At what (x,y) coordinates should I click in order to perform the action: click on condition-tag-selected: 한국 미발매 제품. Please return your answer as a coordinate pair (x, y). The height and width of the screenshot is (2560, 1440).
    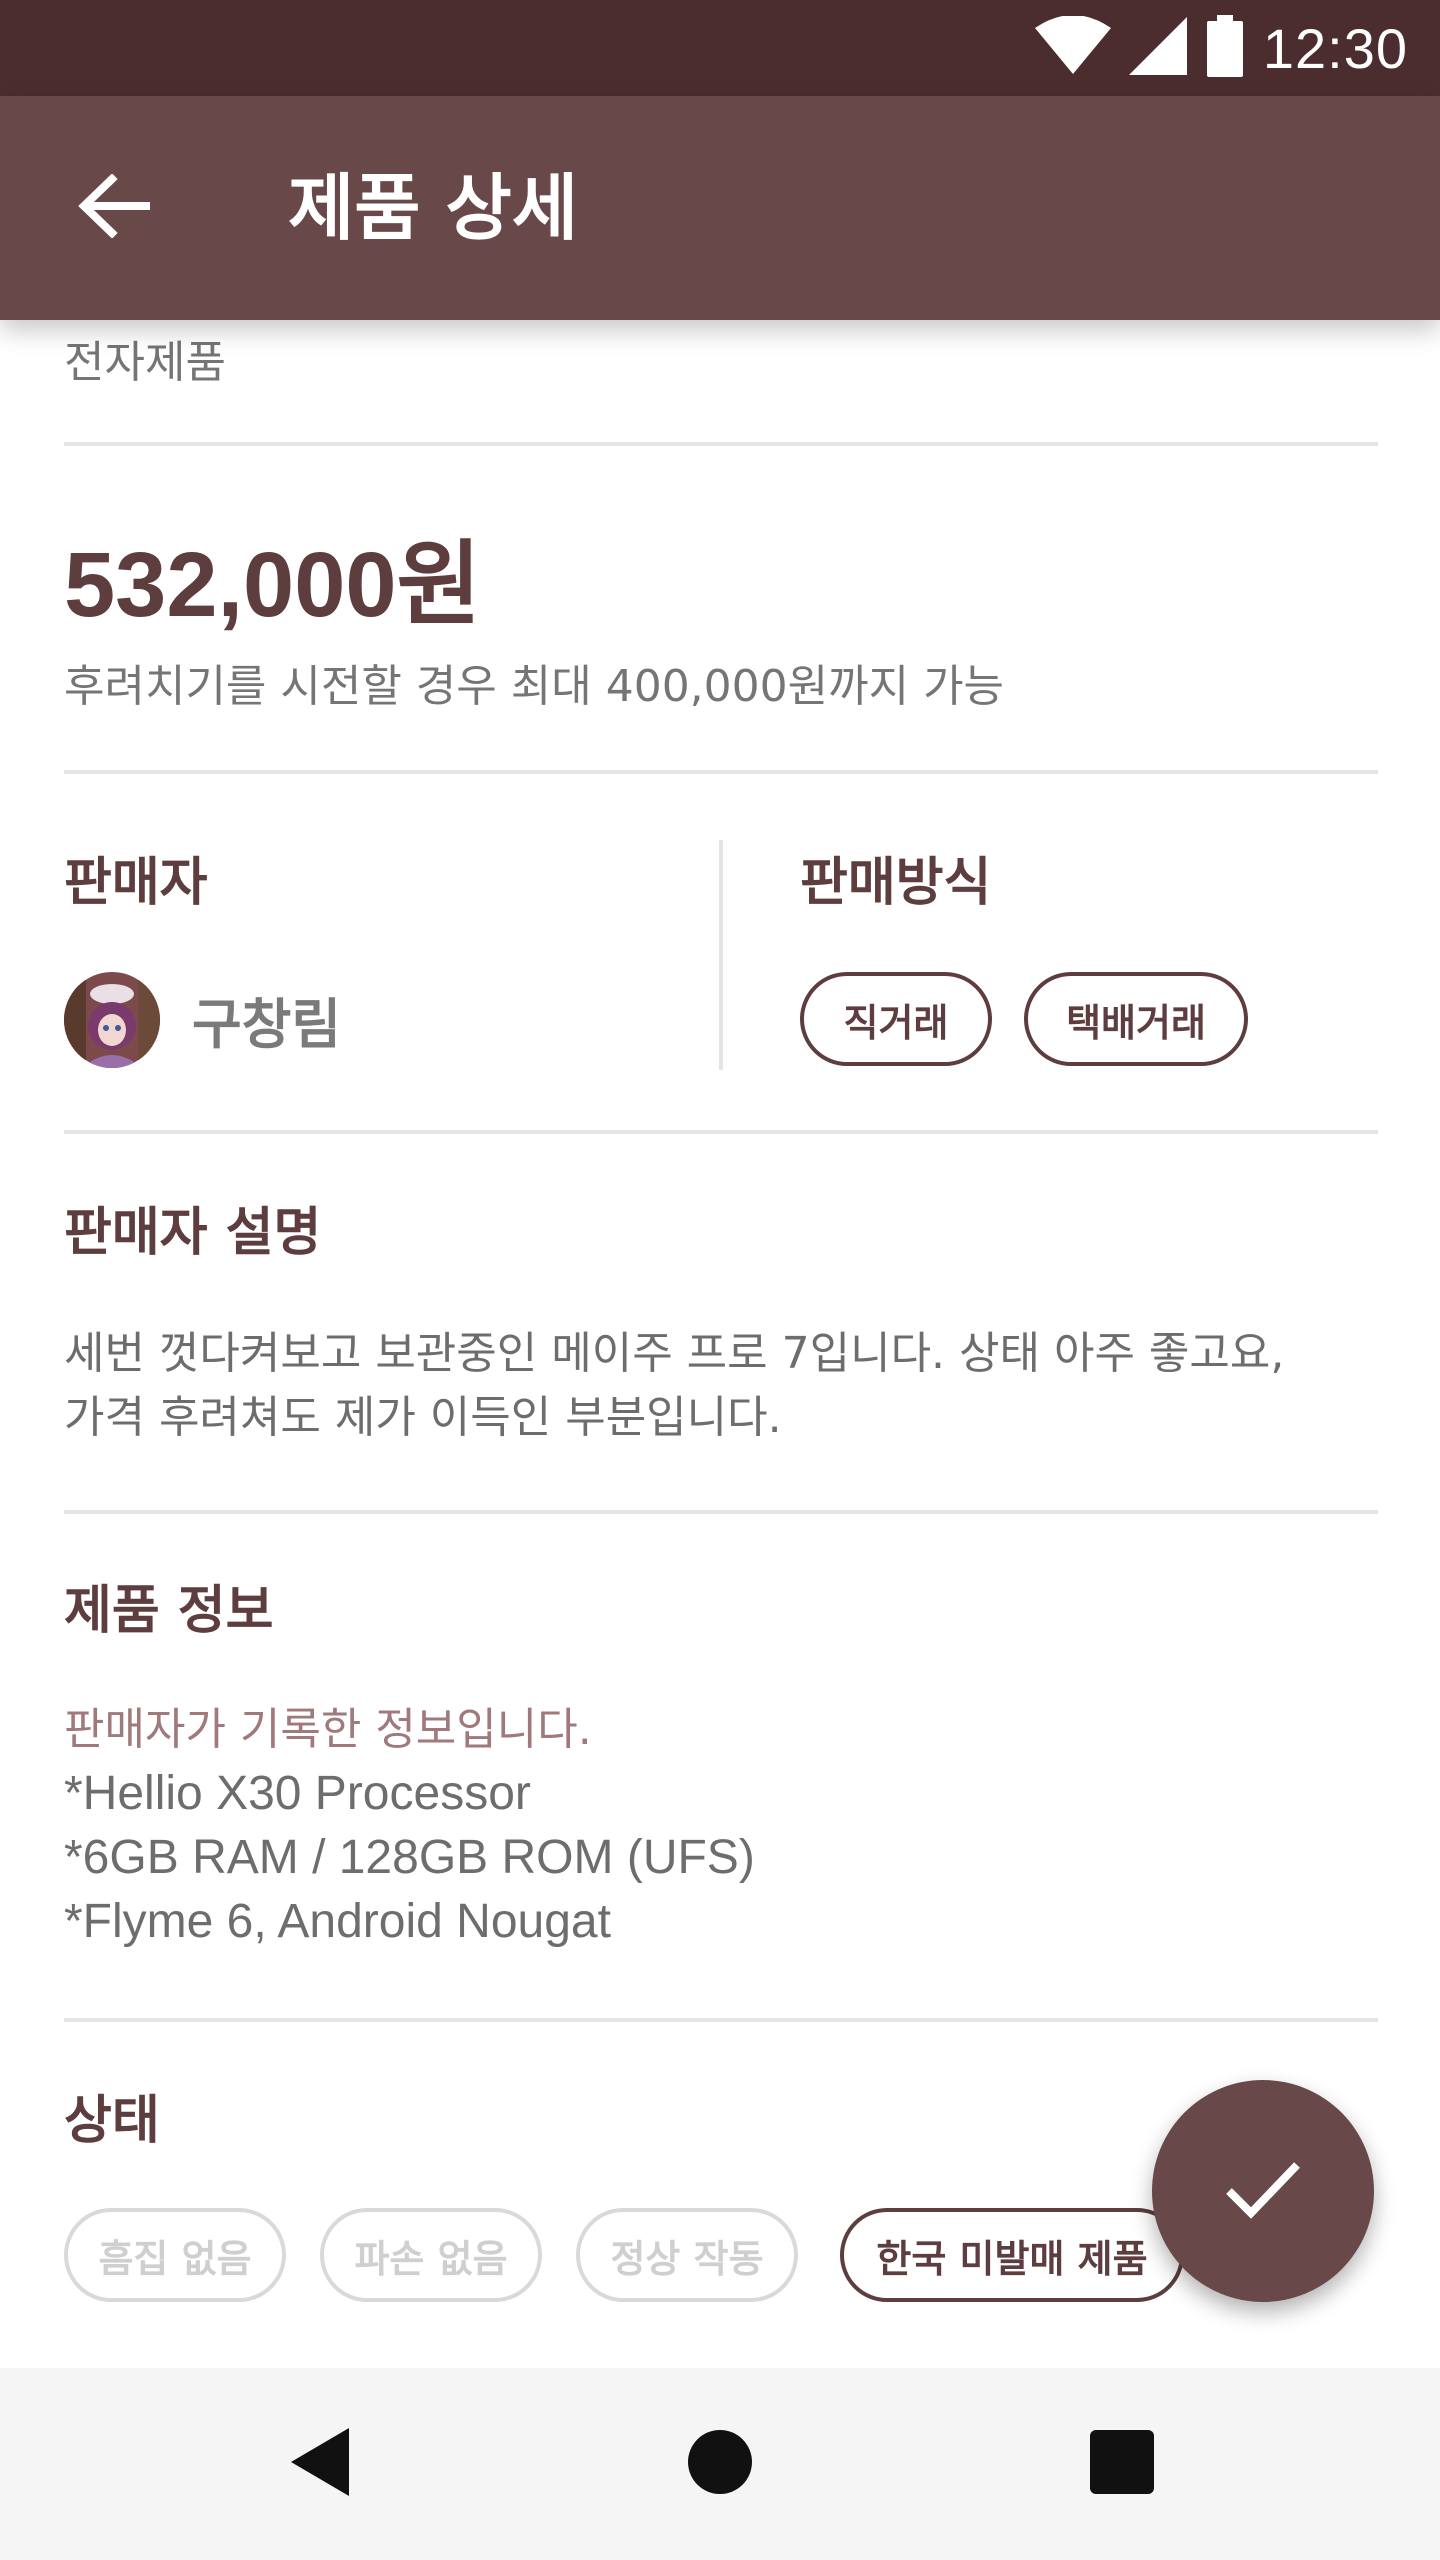
    Looking at the image, I should click on (1012, 2255).